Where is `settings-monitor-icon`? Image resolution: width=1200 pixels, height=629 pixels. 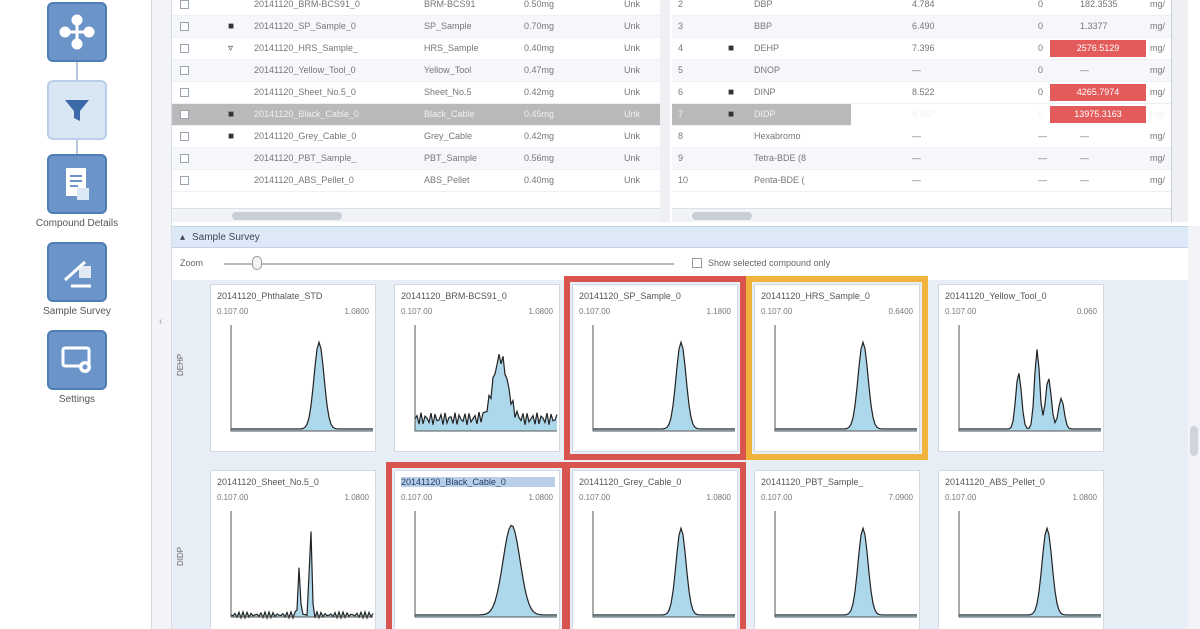
settings-monitor-icon is located at coordinates (77, 360).